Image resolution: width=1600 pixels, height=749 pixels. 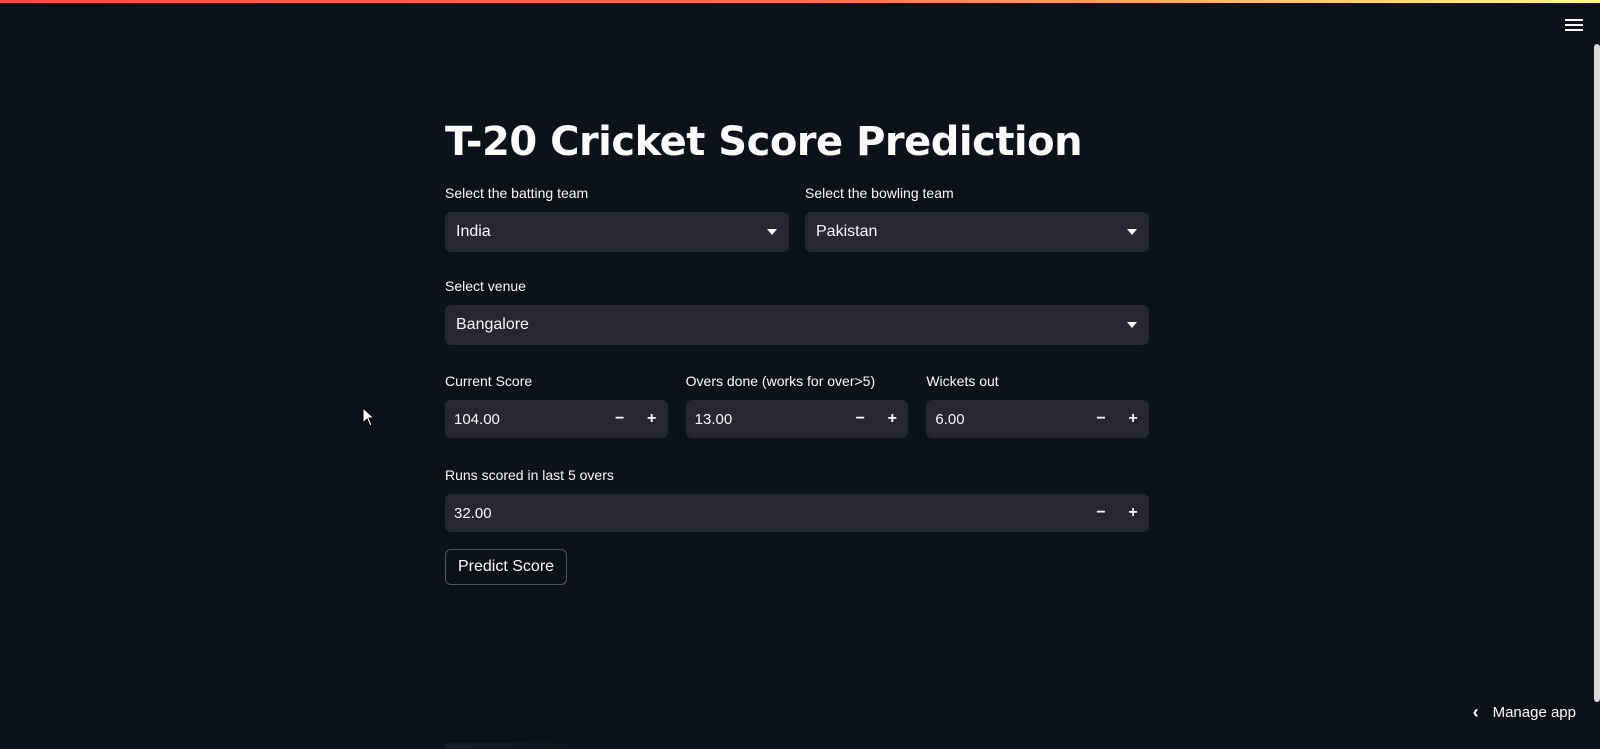 I want to click on current-score-increment-button: +, so click(x=652, y=419).